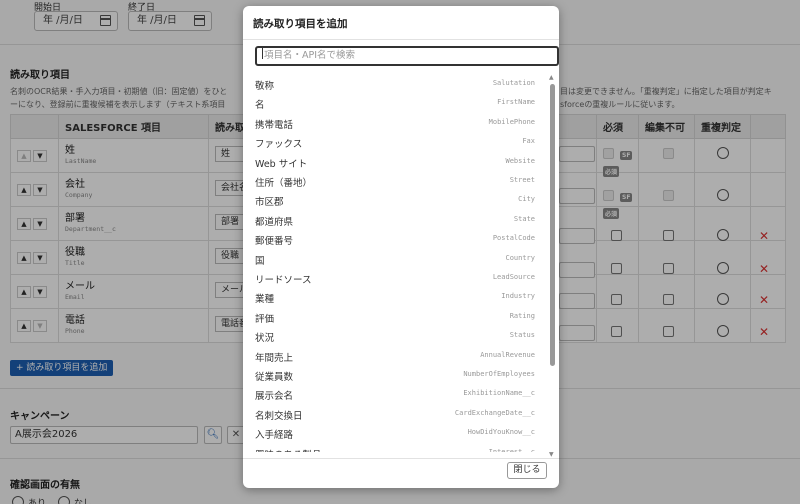 The width and height of the screenshot is (800, 504). I want to click on list-item-api: NumberOfEmployees, so click(499, 374).